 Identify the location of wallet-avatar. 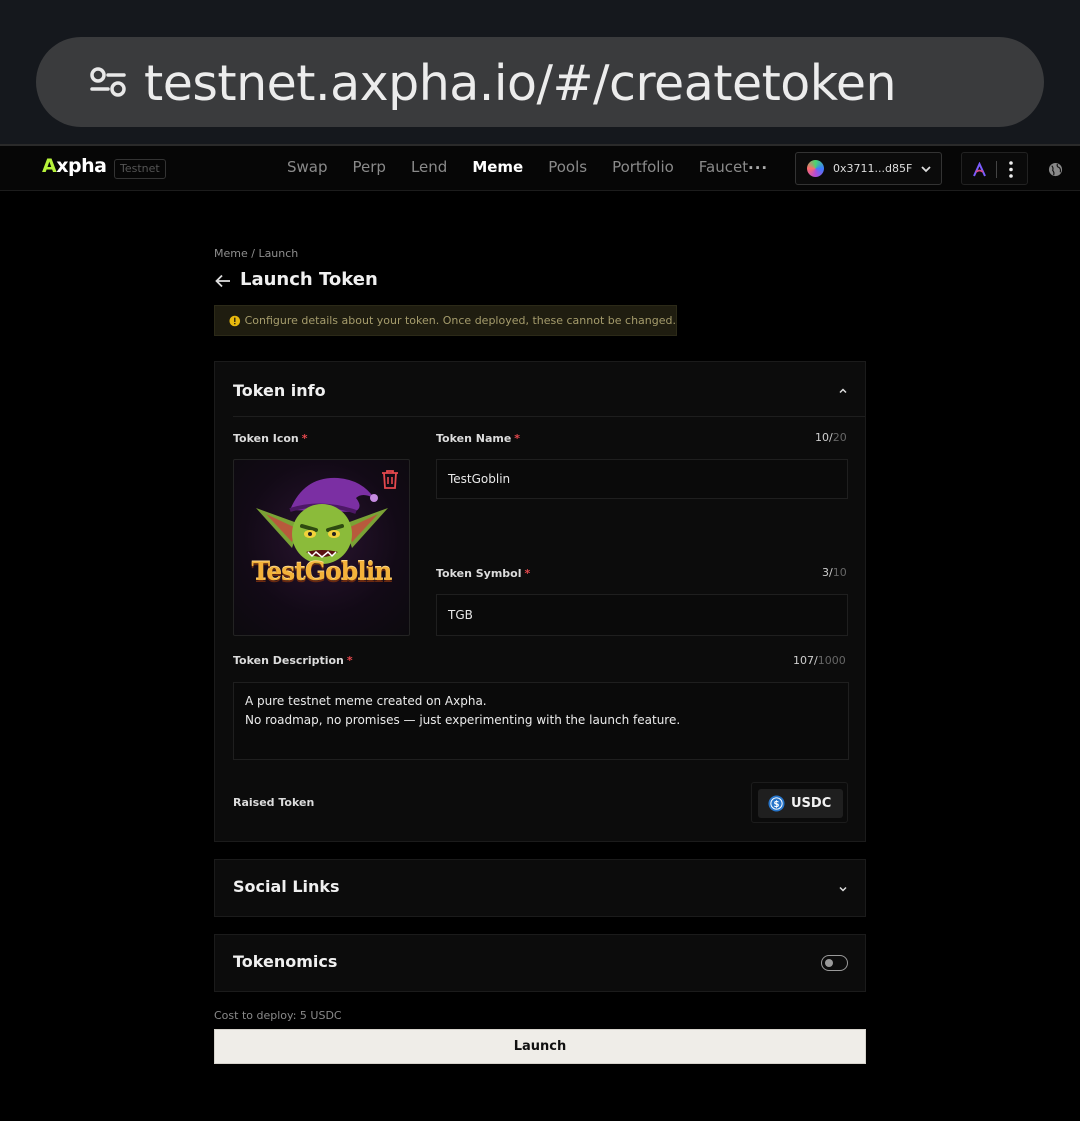
(815, 168).